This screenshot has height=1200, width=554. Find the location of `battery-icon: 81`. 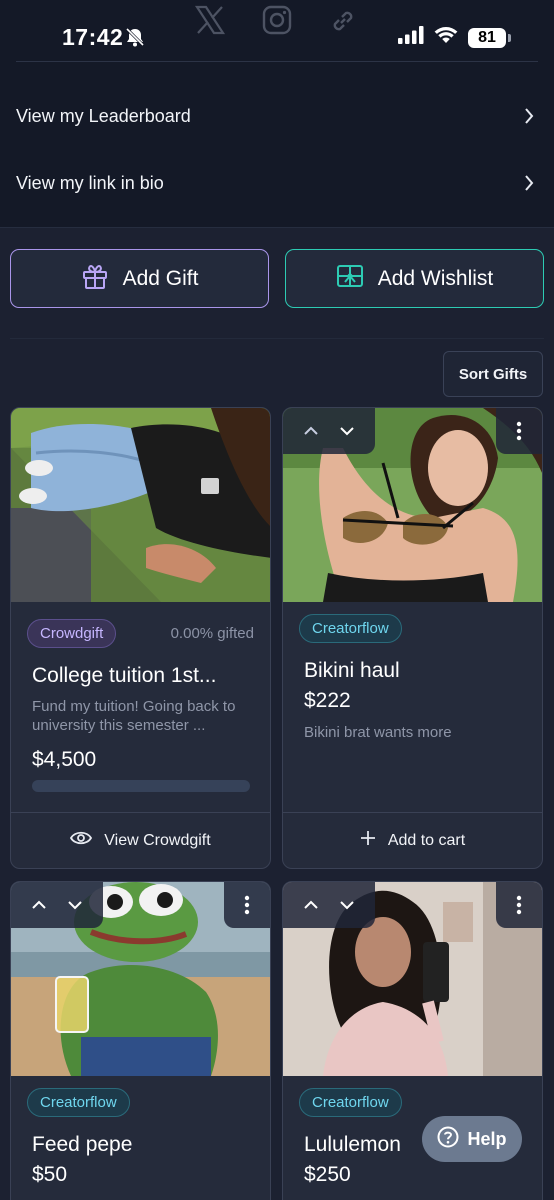

battery-icon: 81 is located at coordinates (489, 37).